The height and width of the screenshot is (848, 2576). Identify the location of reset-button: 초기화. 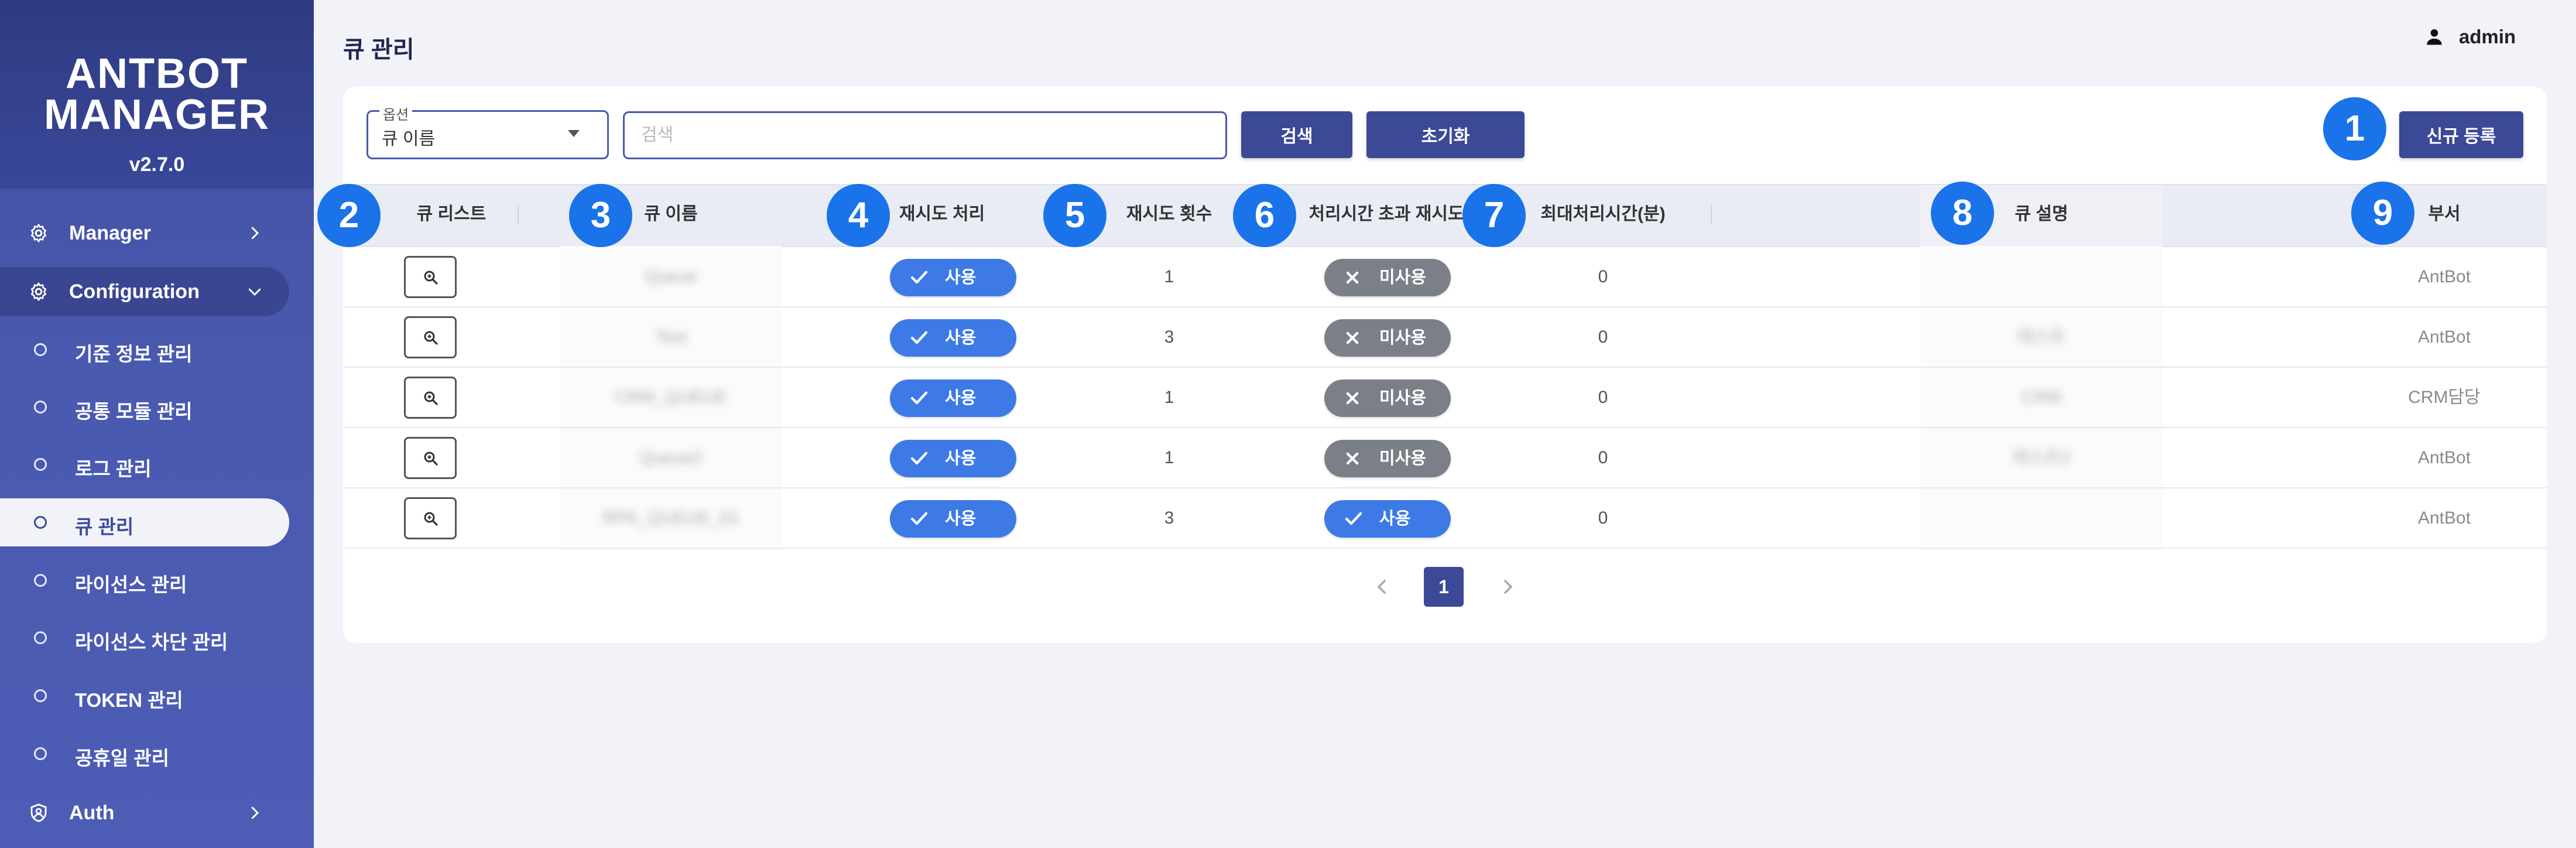
(1445, 134).